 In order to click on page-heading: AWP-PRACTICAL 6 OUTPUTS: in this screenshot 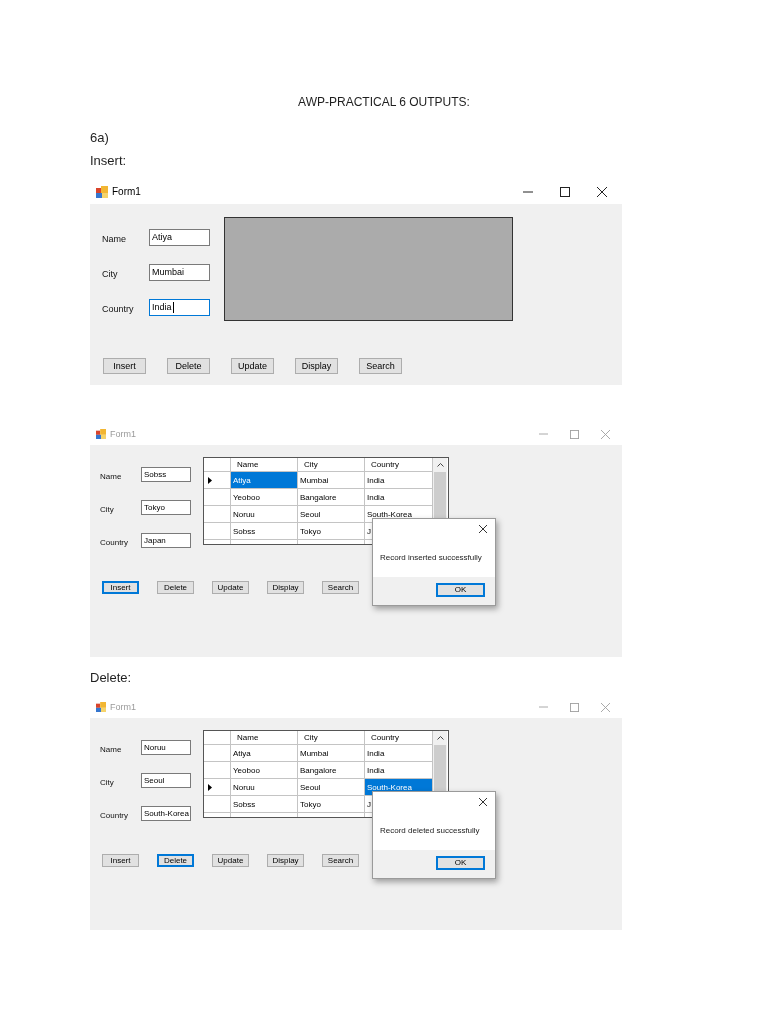, I will do `click(384, 102)`.